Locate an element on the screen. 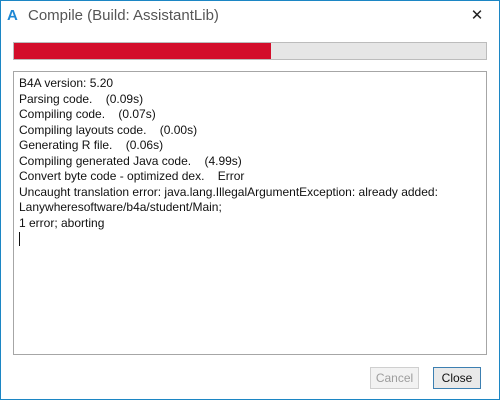 Image resolution: width=500 pixels, height=400 pixels. log-line: Compiling layouts code. (0.00s) is located at coordinates (108, 129).